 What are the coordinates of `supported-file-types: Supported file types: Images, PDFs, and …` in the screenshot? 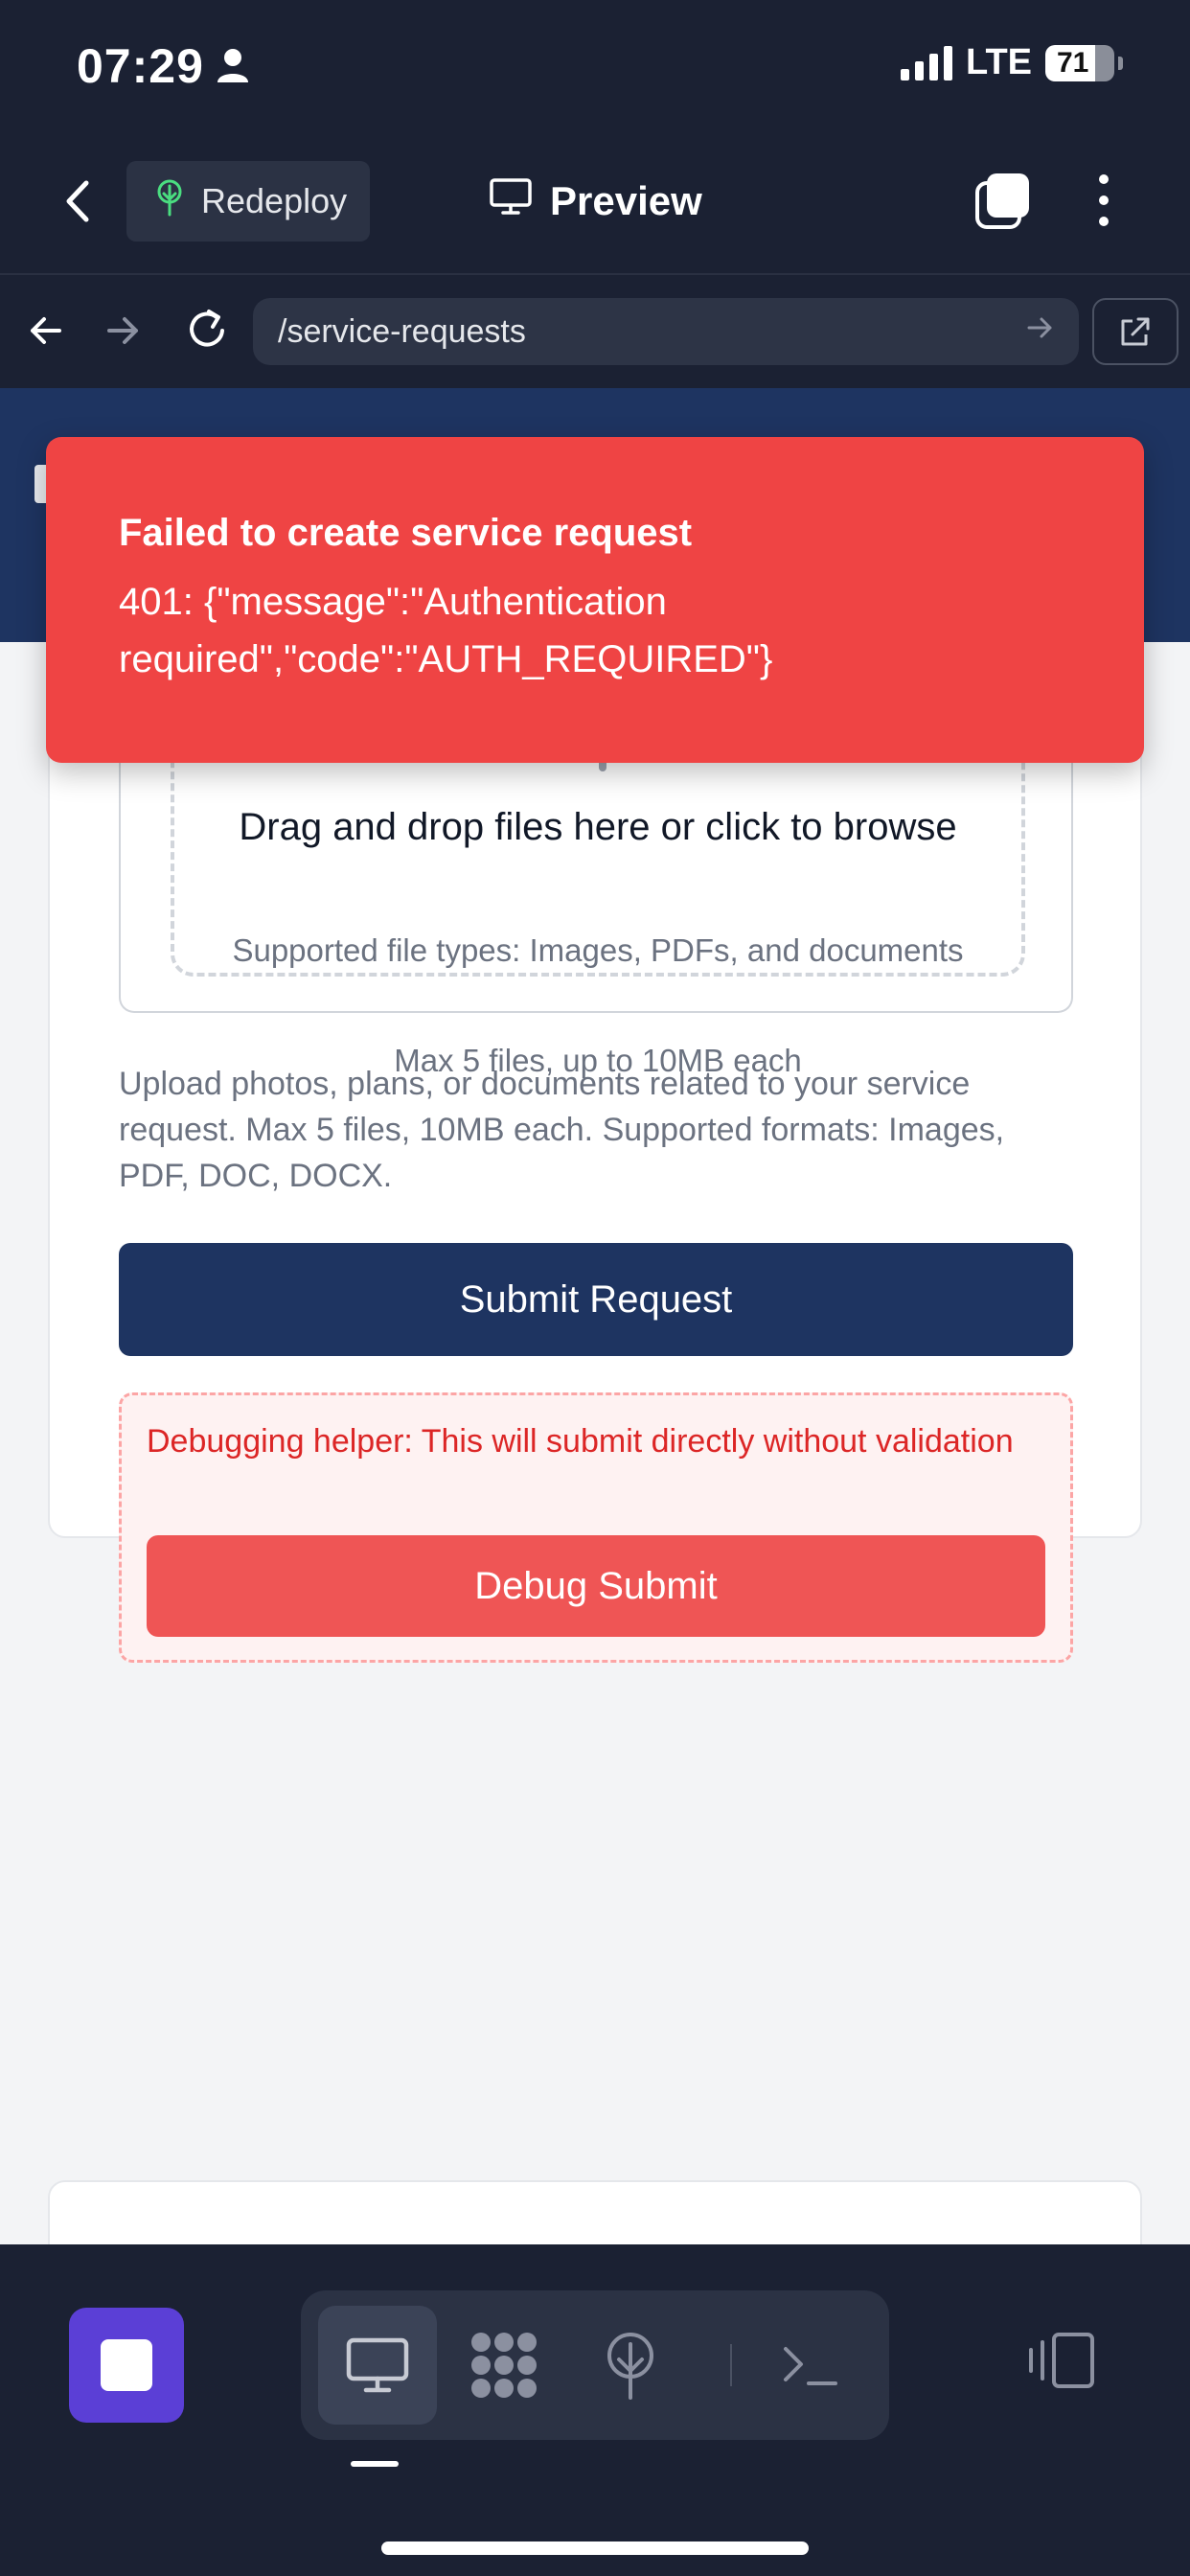 It's located at (598, 950).